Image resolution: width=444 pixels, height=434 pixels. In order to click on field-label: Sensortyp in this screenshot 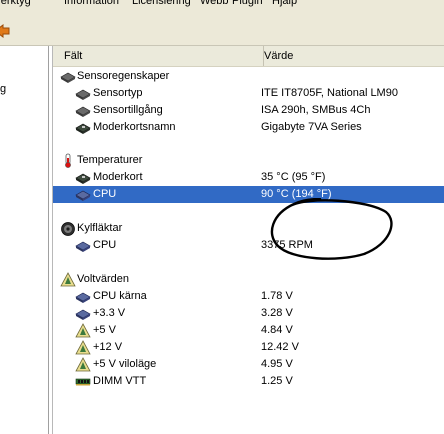, I will do `click(118, 93)`.